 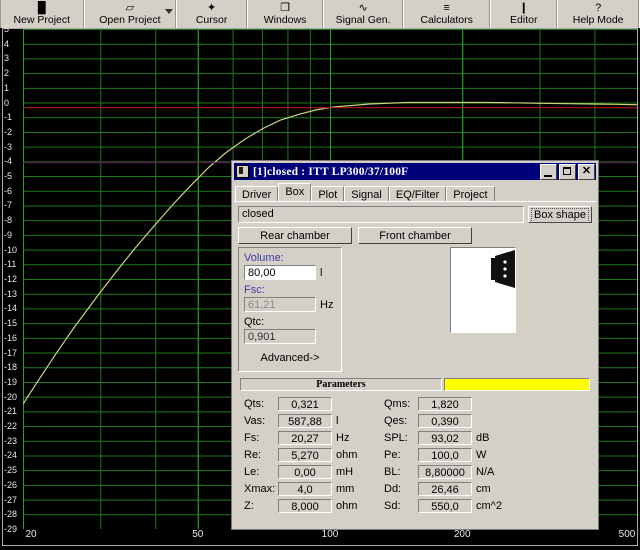 What do you see at coordinates (254, 322) in the screenshot?
I see `qtc-label: Qtc:` at bounding box center [254, 322].